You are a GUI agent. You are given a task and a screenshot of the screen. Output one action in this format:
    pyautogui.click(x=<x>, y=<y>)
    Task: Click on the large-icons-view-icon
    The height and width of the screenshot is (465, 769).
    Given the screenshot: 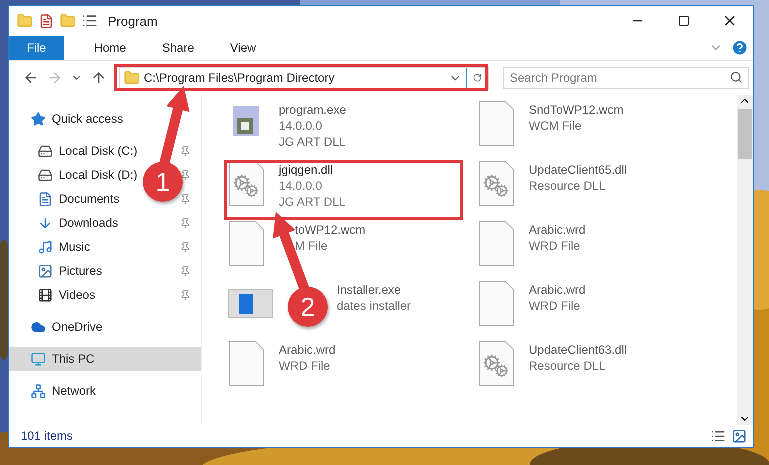 What is the action you would take?
    pyautogui.click(x=739, y=436)
    